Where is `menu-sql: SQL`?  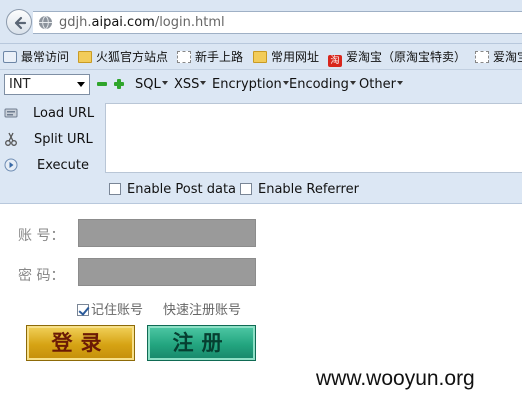
menu-sql: SQL is located at coordinates (151, 85).